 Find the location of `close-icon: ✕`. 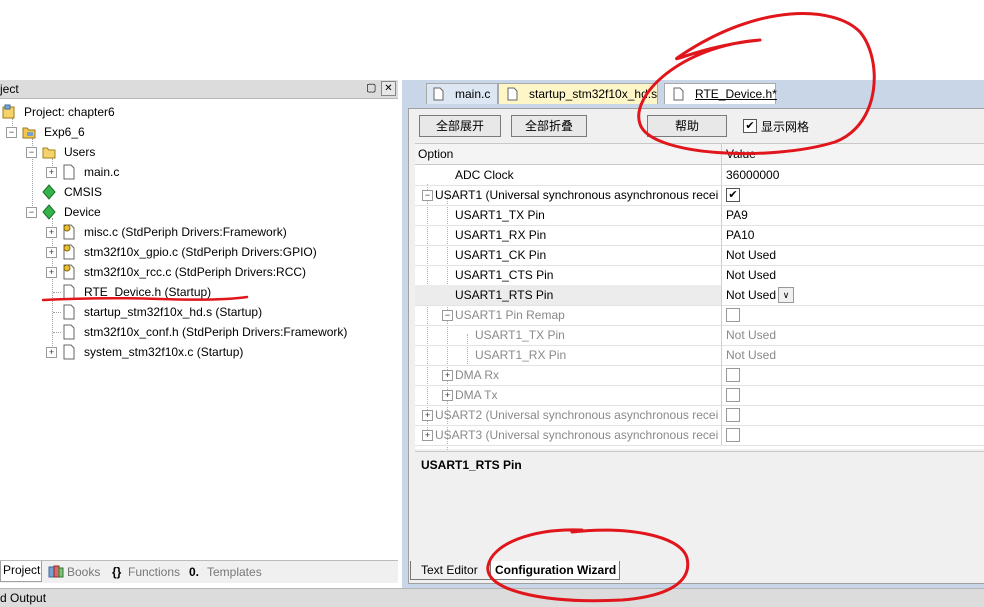

close-icon: ✕ is located at coordinates (388, 88).